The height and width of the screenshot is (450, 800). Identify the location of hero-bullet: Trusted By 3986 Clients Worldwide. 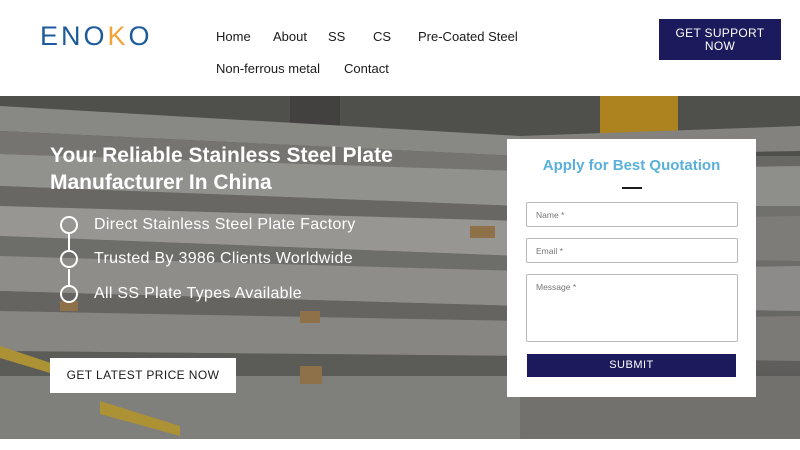
(280, 259).